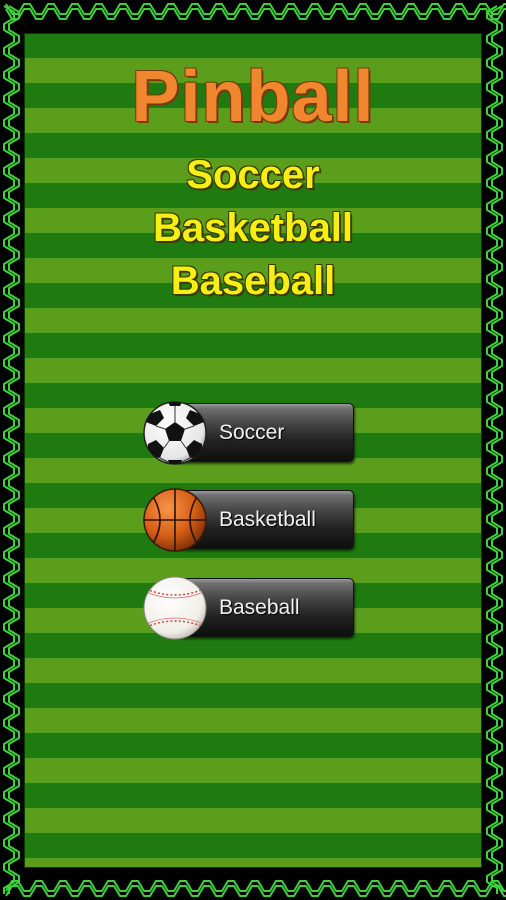  I want to click on baseball-icon, so click(175, 608).